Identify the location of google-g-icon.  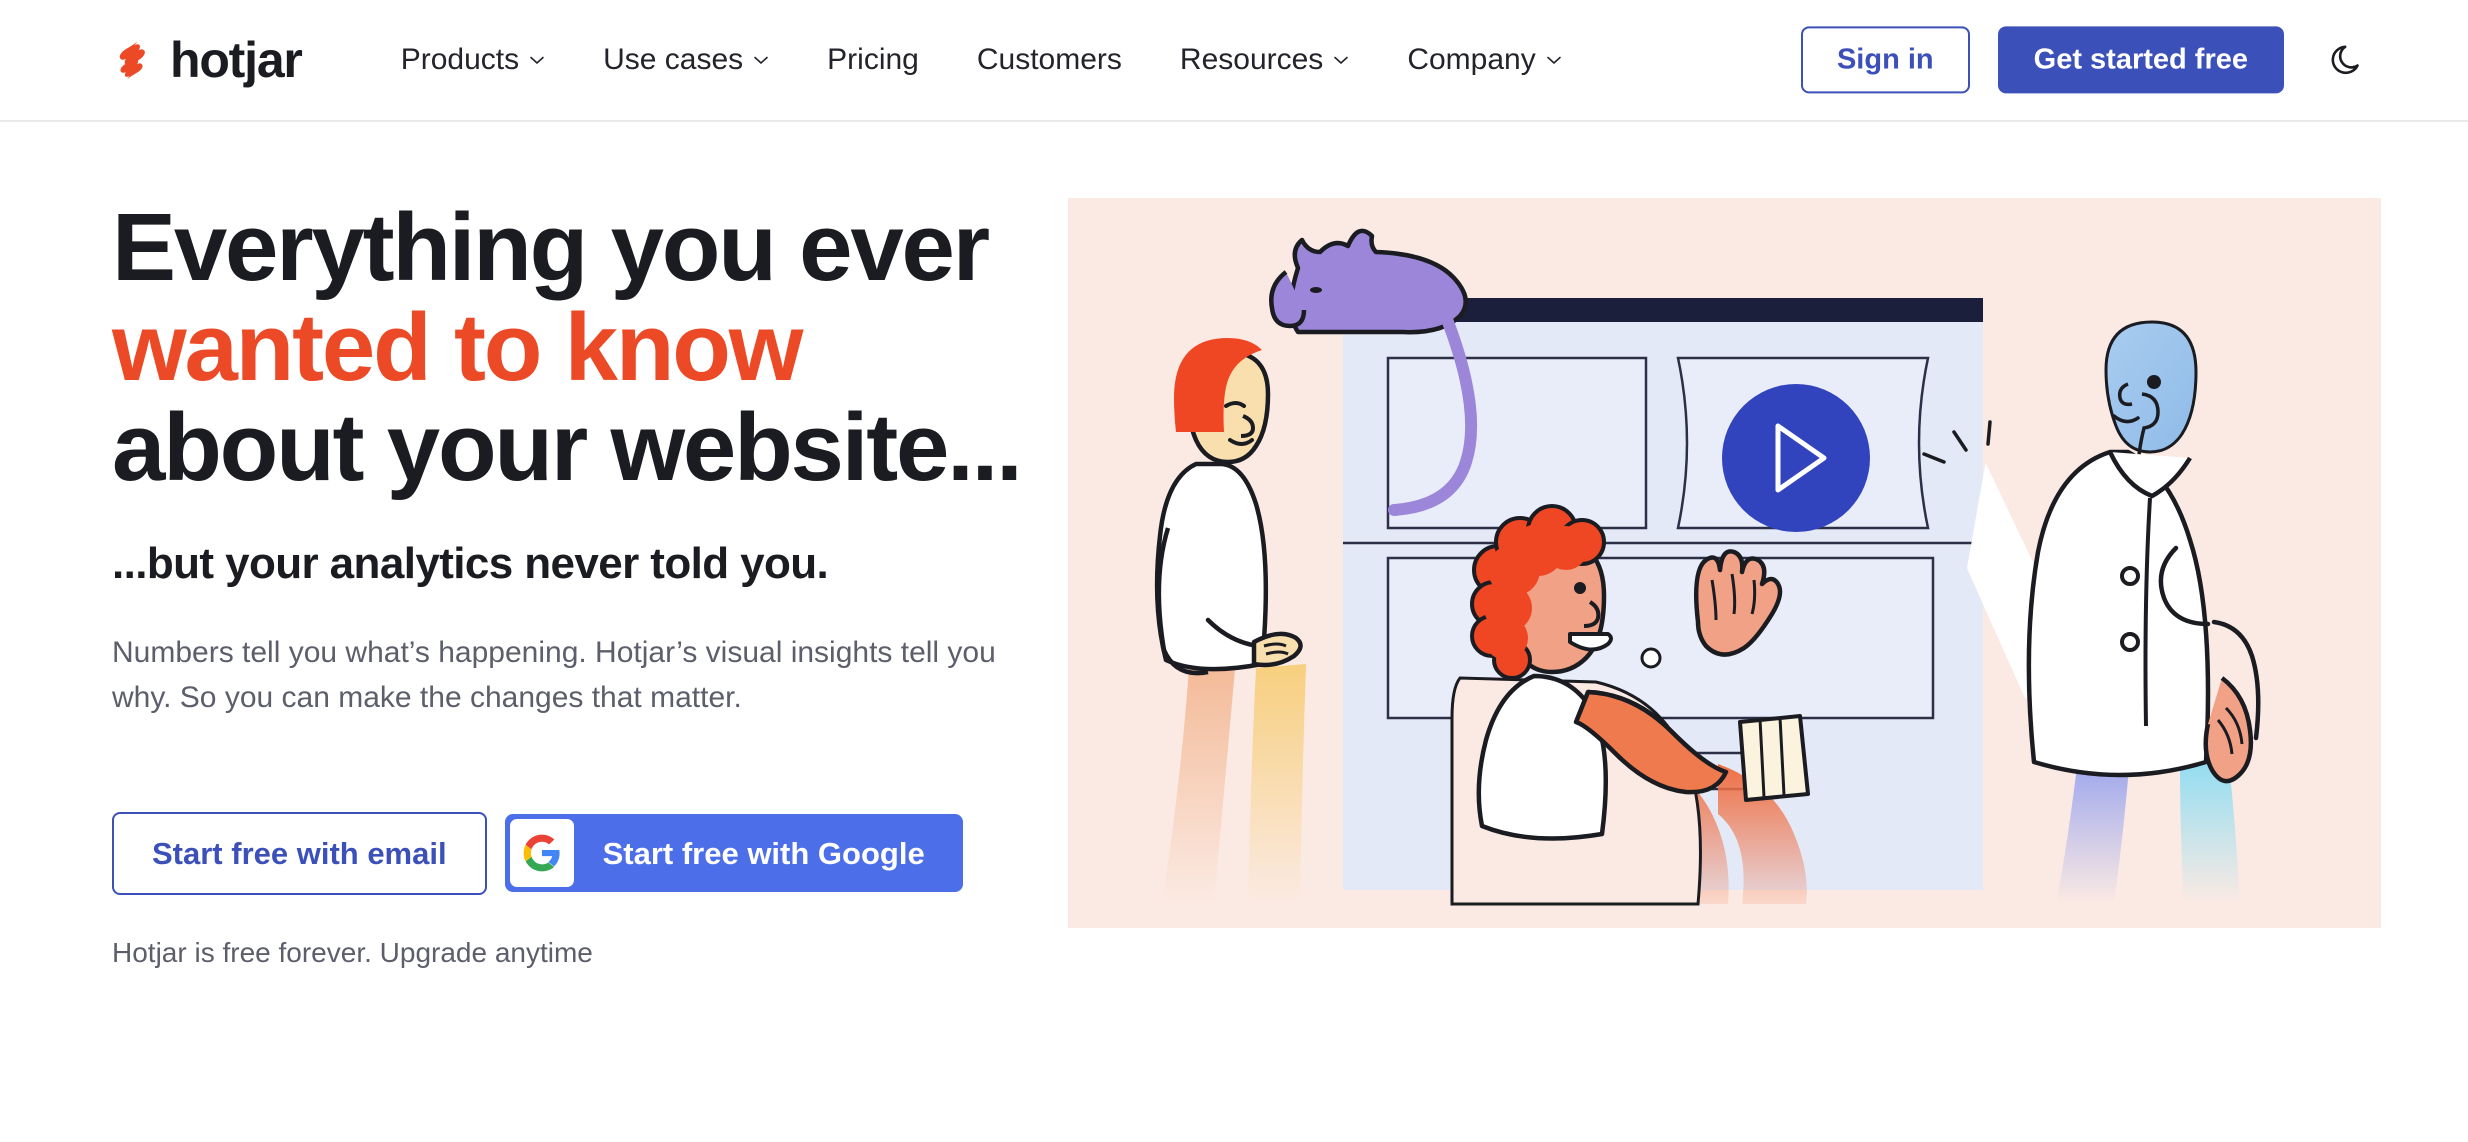
(541, 853).